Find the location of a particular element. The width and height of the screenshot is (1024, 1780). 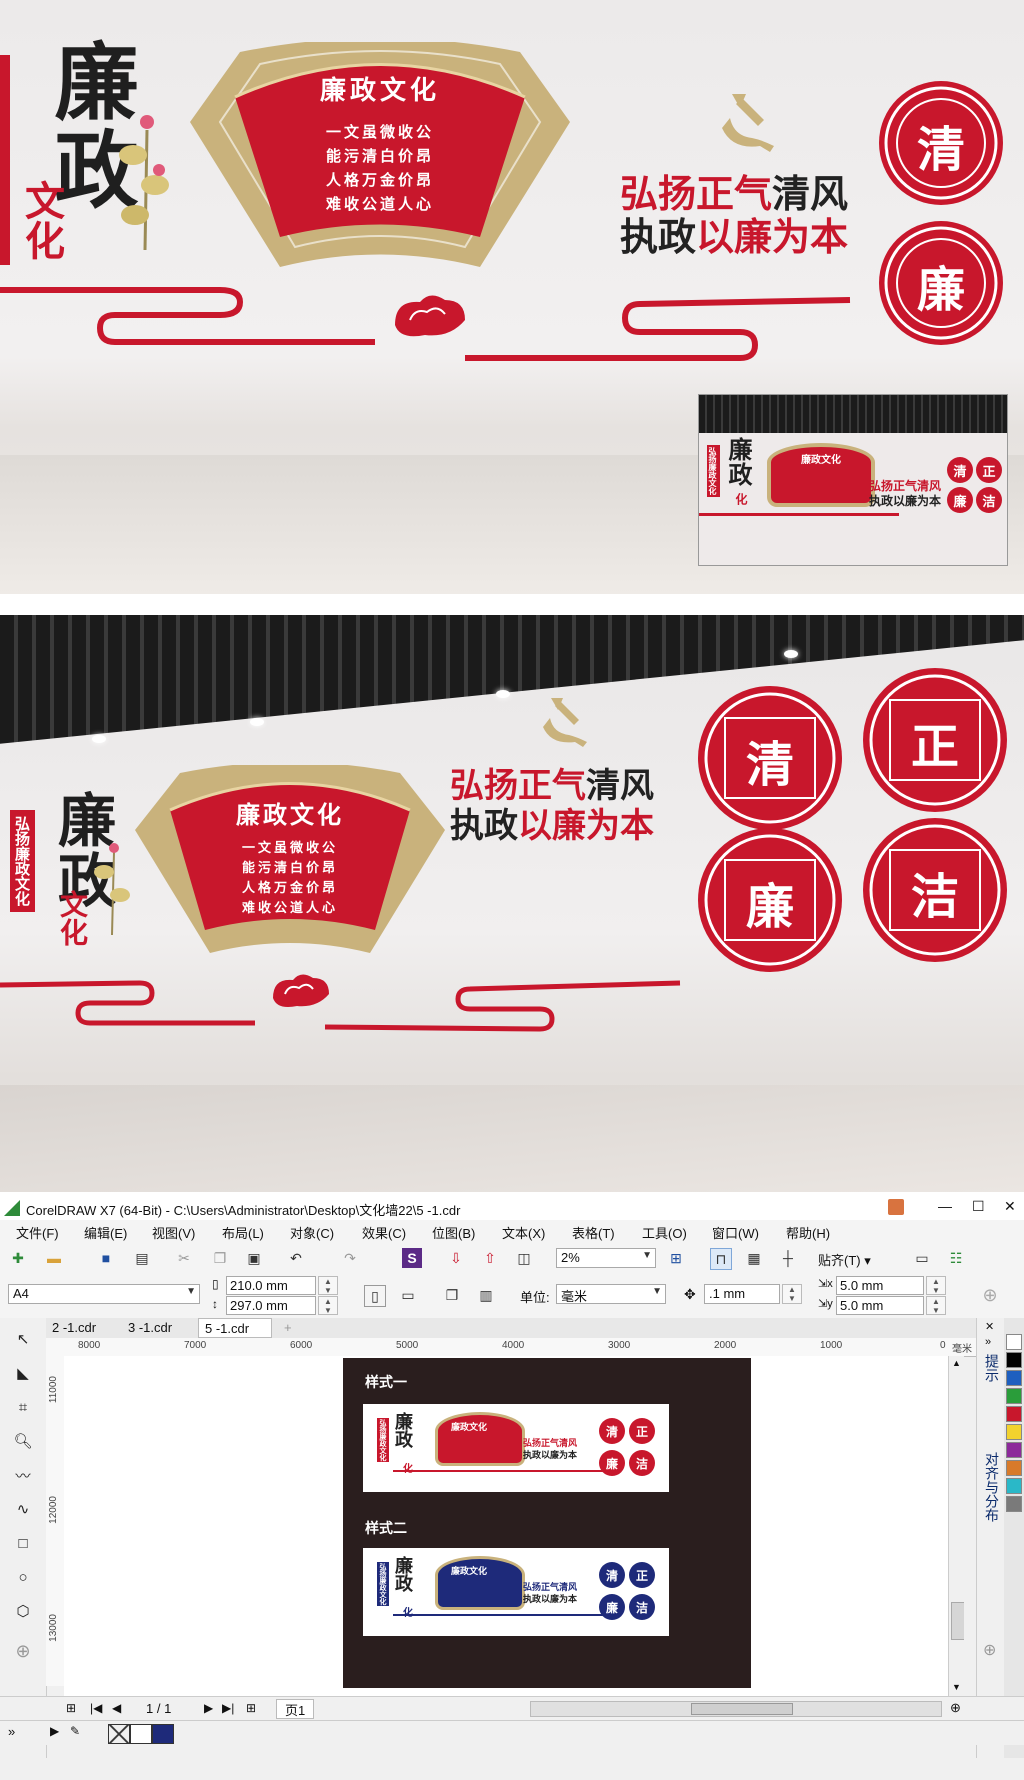

add-property-icon: ⊕ is located at coordinates (990, 1295).